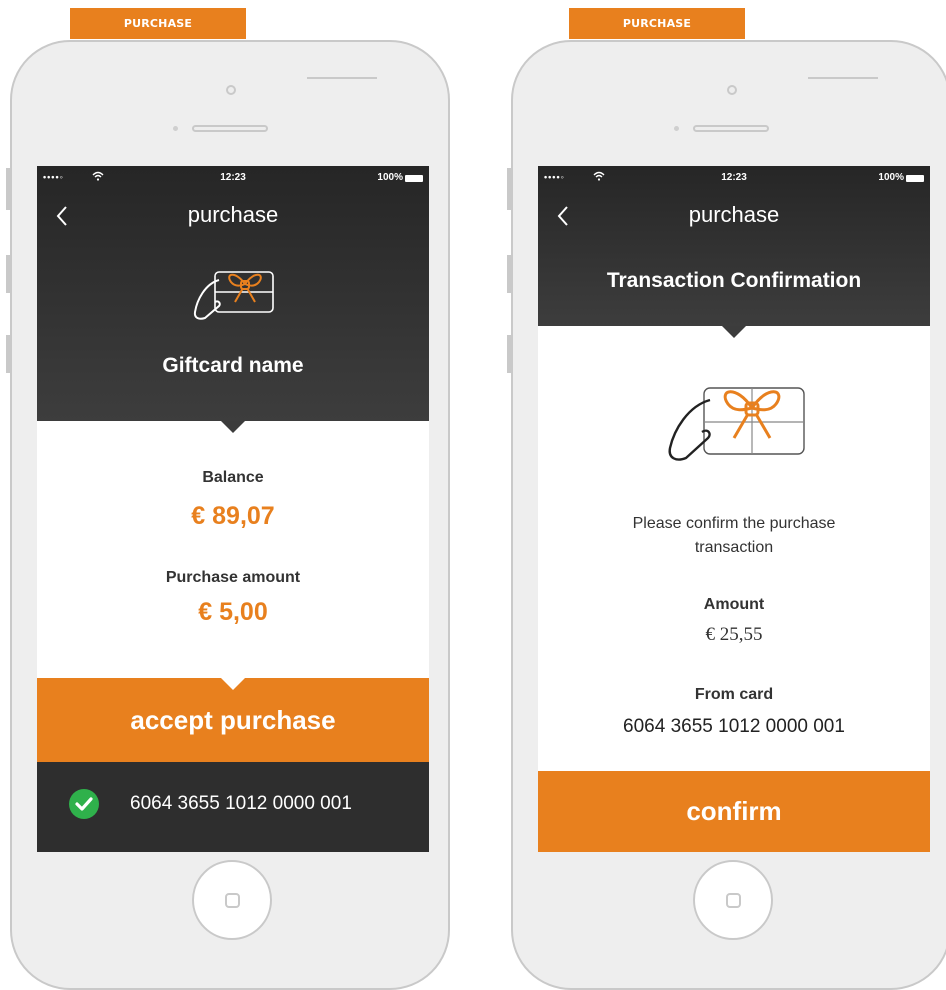 The width and height of the screenshot is (946, 990). What do you see at coordinates (734, 694) in the screenshot?
I see `from-card-label: From card` at bounding box center [734, 694].